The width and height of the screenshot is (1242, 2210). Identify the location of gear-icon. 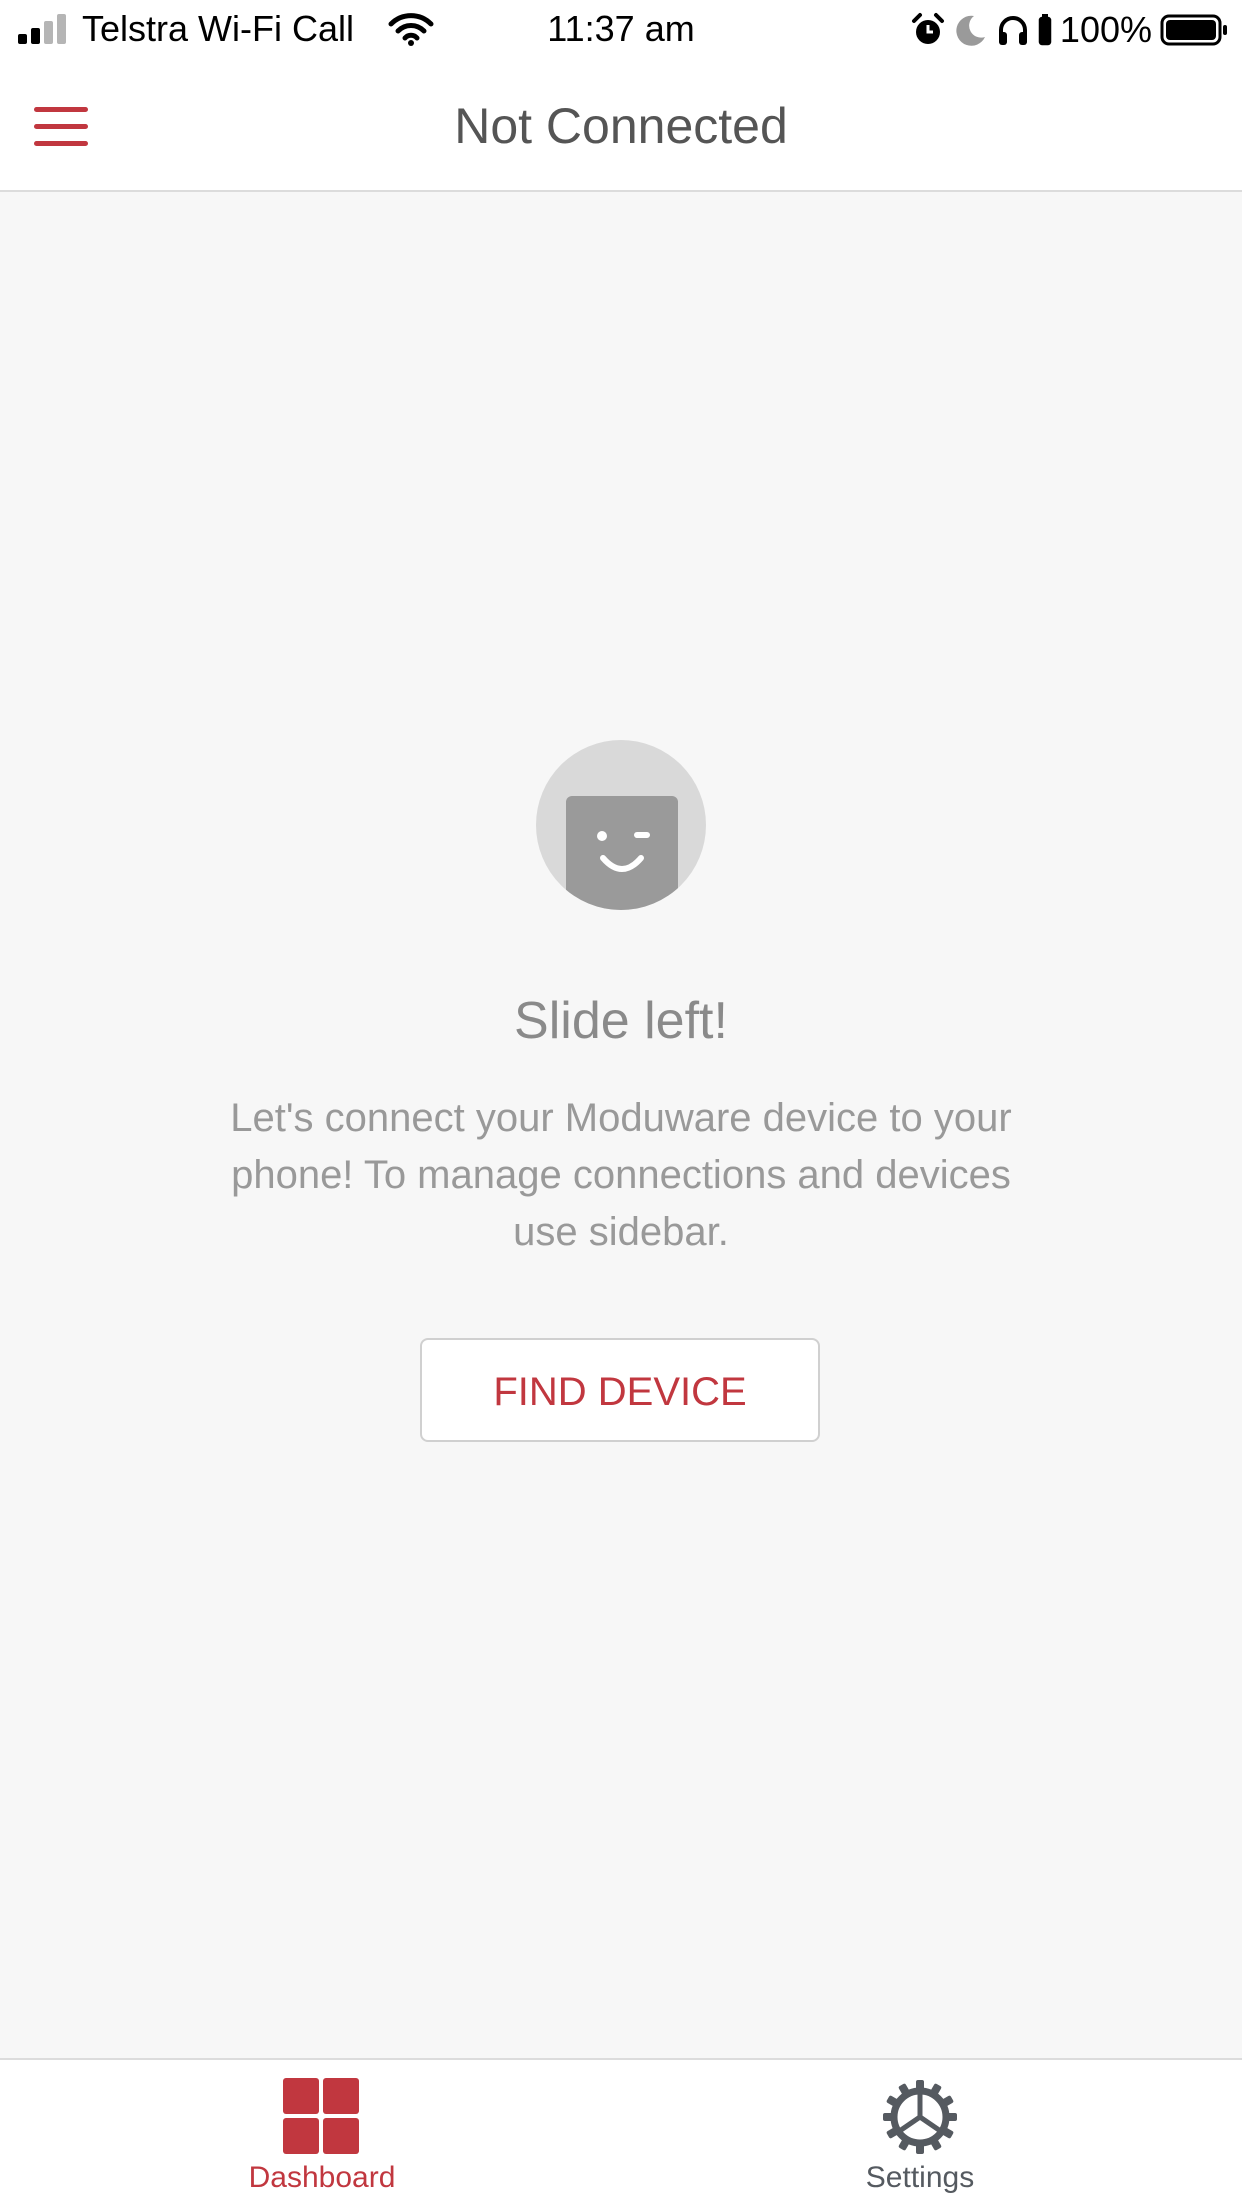
(920, 2117).